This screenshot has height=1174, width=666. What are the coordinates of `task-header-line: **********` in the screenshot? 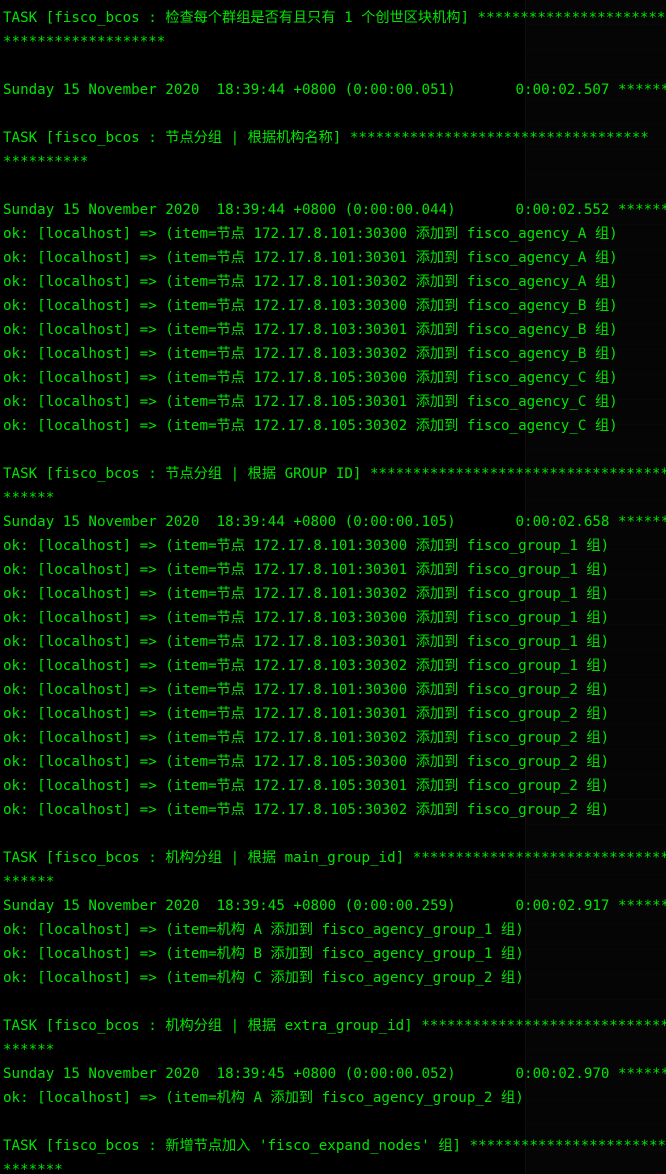 It's located at (46, 162).